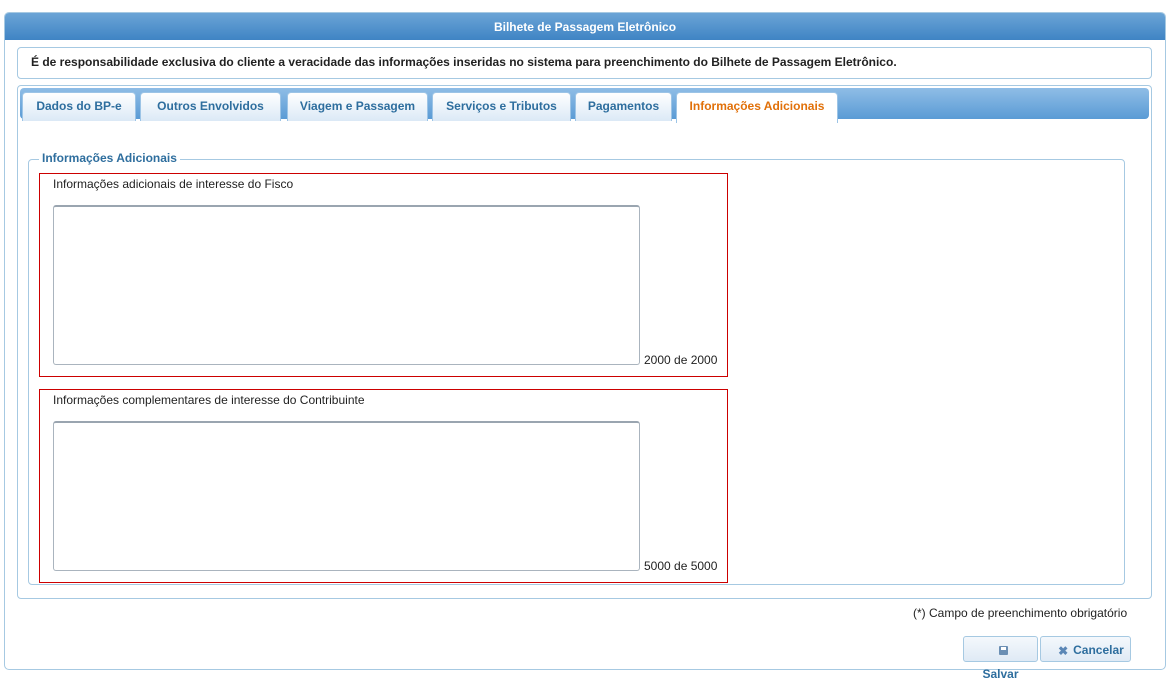  Describe the element at coordinates (346, 496) in the screenshot. I see `contribuinte-textarea` at that location.